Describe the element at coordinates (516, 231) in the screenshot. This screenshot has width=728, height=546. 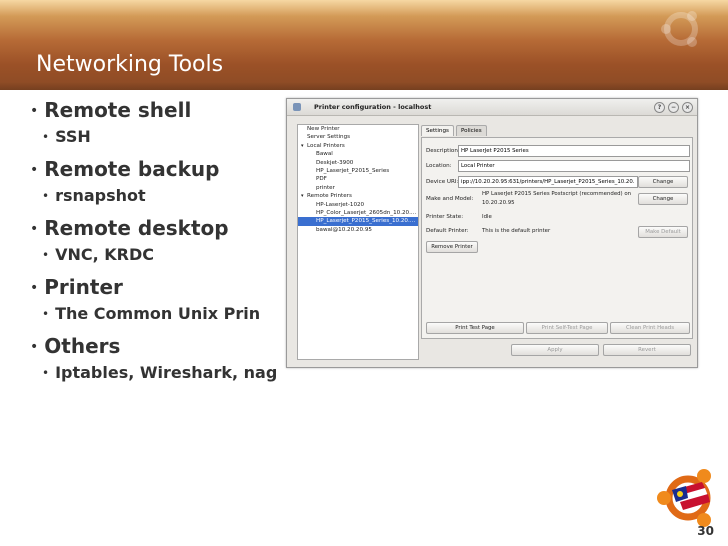
I see `default-printer-value: This is the default printer` at that location.